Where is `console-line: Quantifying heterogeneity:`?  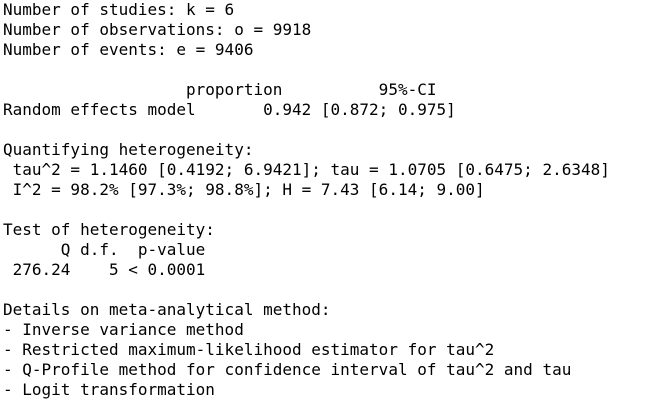
console-line: Quantifying heterogeneity: is located at coordinates (128, 149).